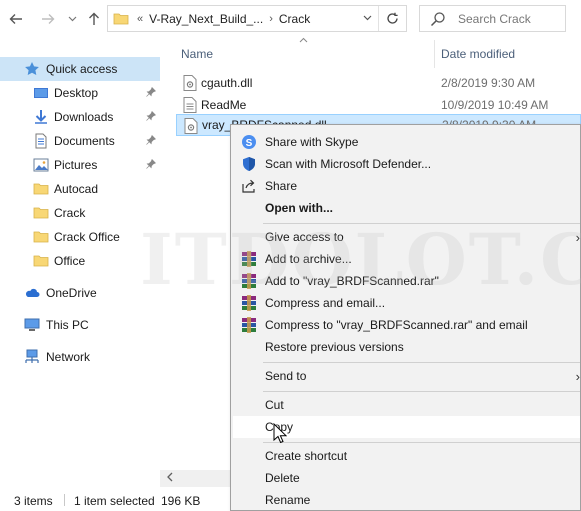 This screenshot has height=511, width=581. What do you see at coordinates (84, 141) in the screenshot?
I see `nav-item-label: Documents` at bounding box center [84, 141].